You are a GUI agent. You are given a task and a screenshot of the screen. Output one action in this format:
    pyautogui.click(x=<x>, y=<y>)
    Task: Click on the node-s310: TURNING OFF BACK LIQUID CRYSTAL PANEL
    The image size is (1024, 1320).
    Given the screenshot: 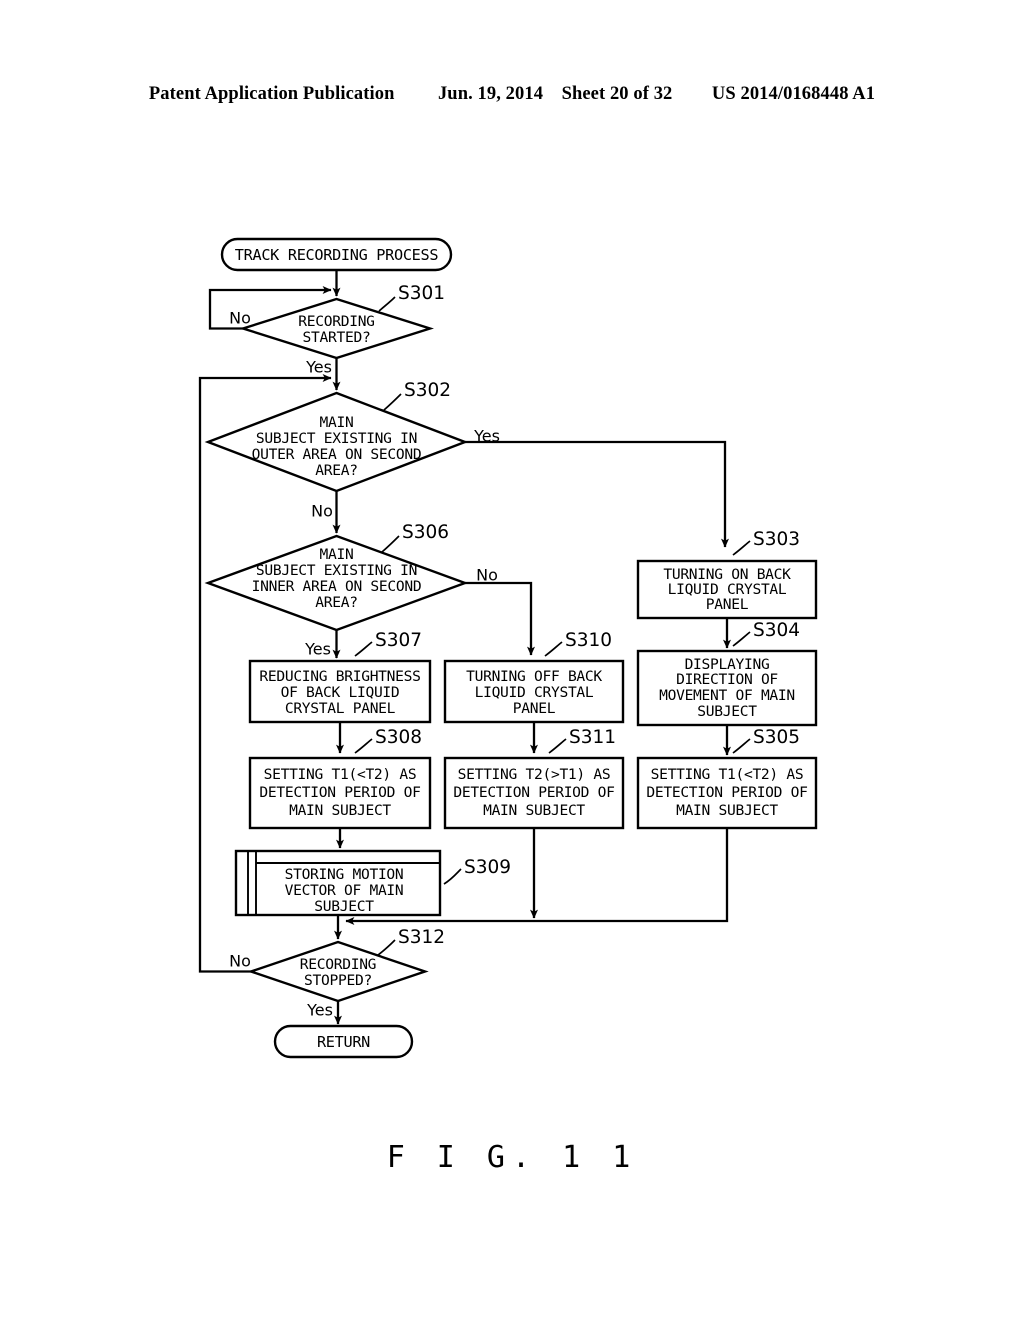 What is the action you would take?
    pyautogui.click(x=534, y=691)
    